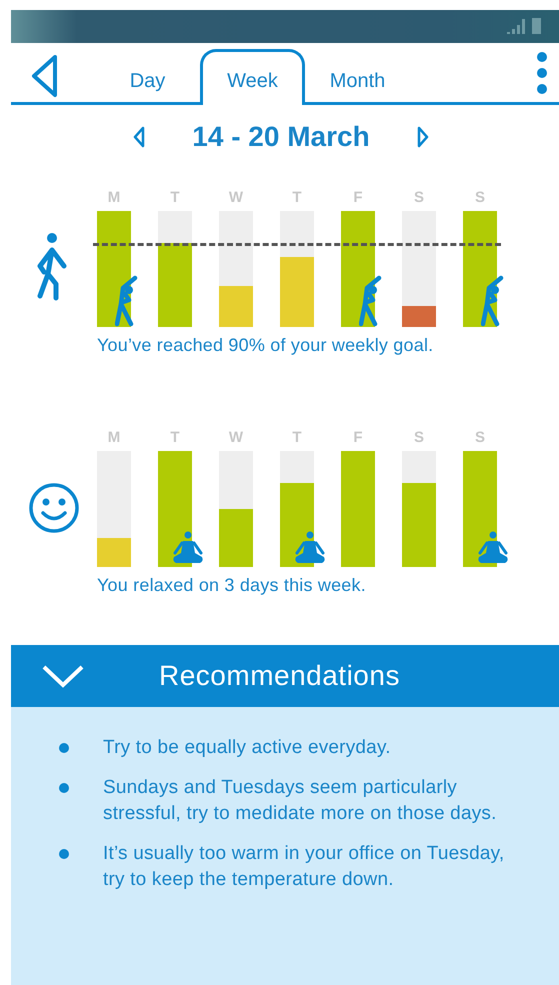 The width and height of the screenshot is (559, 985). I want to click on next-icon, so click(423, 137).